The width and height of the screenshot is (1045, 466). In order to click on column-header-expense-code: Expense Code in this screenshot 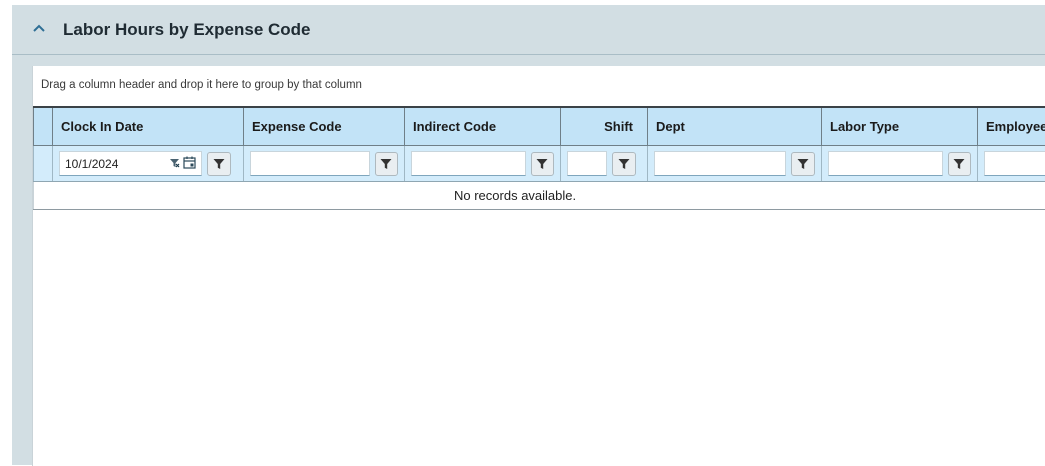, I will do `click(324, 126)`.